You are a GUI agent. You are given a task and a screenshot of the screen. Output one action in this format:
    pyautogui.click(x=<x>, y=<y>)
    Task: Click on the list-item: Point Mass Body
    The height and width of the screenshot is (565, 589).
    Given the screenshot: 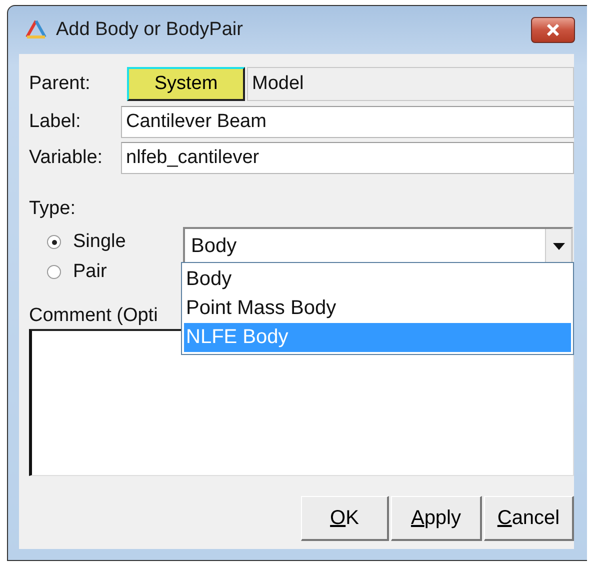 What is the action you would take?
    pyautogui.click(x=377, y=308)
    